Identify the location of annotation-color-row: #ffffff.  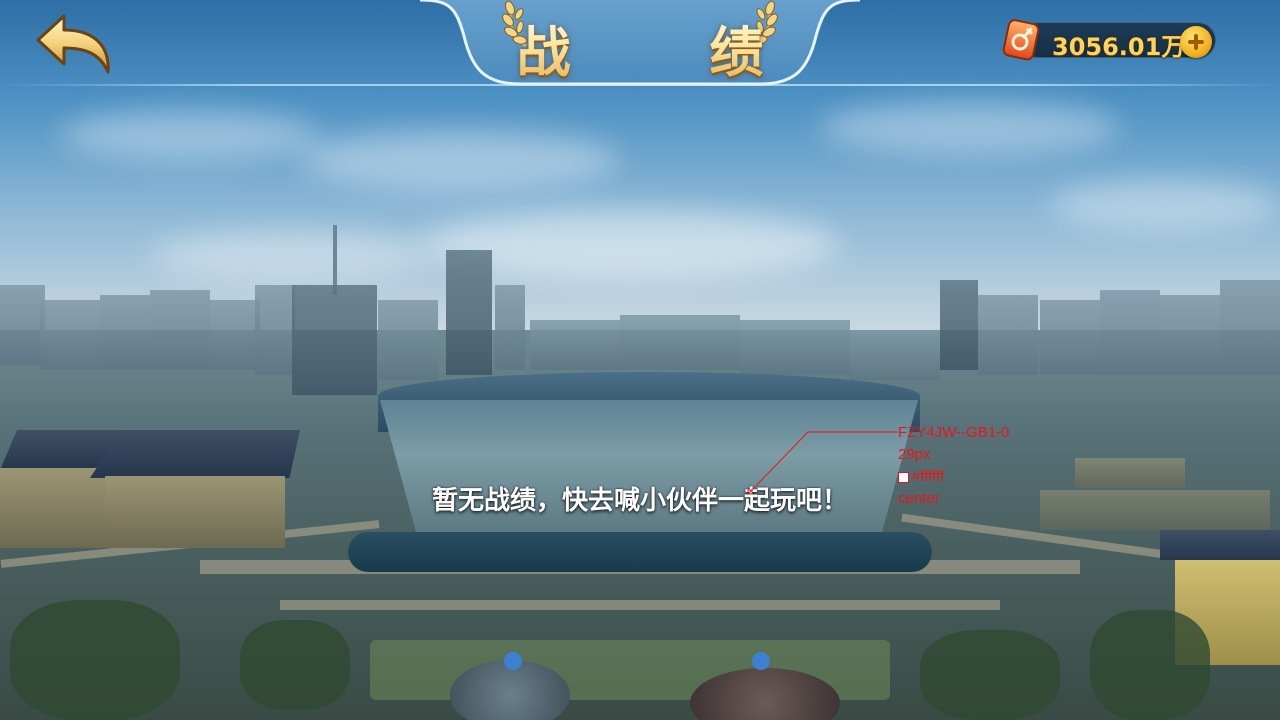
(953, 477).